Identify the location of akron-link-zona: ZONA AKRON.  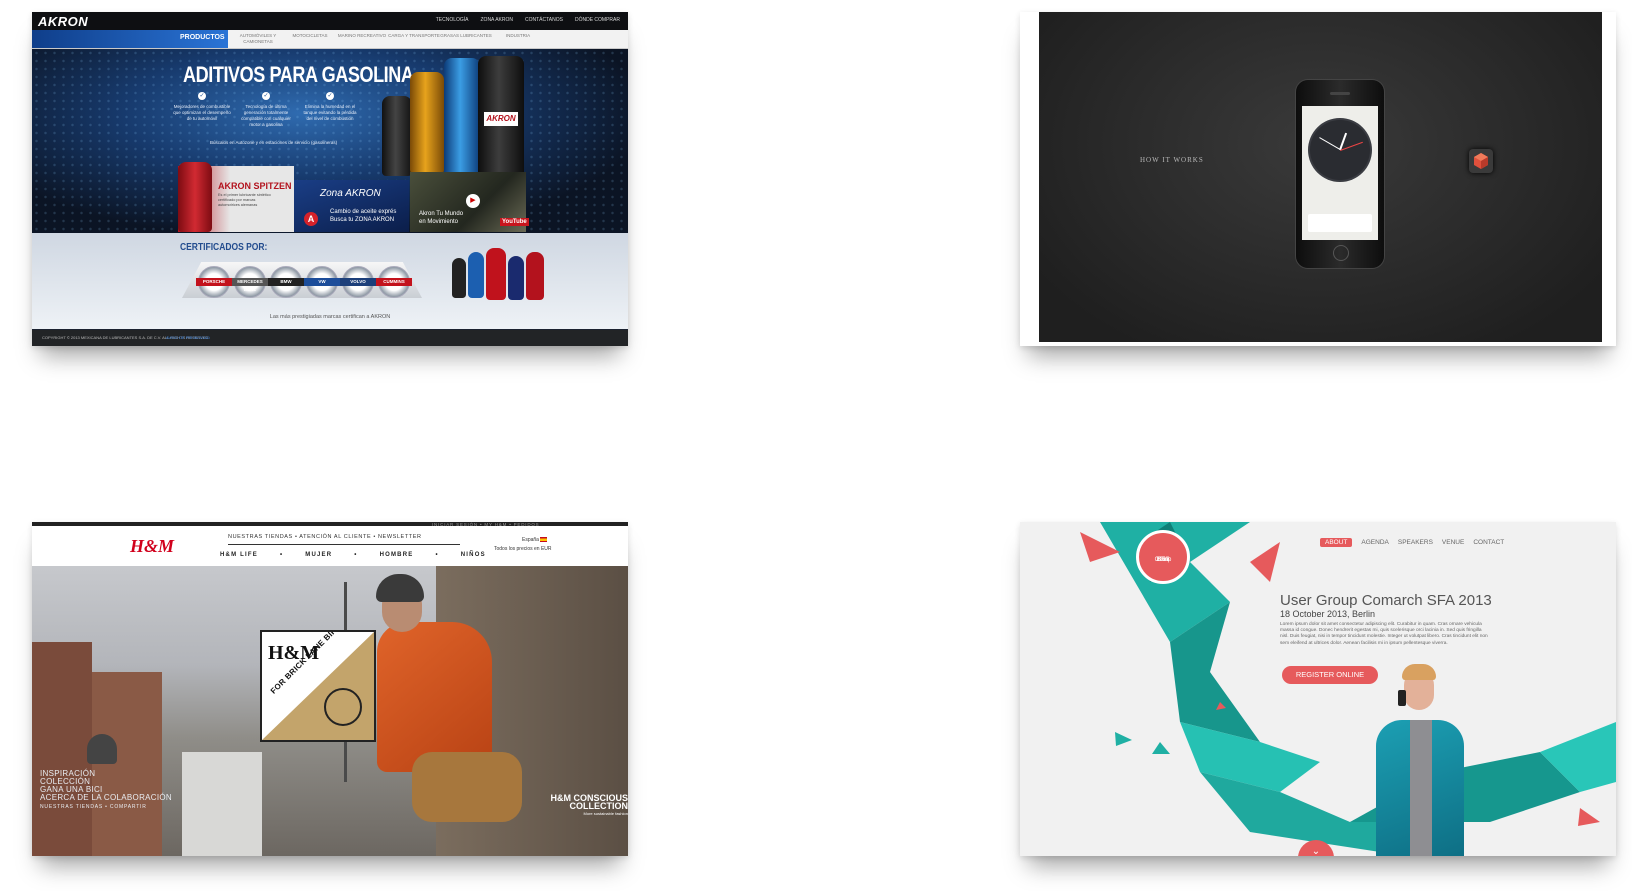
(497, 20).